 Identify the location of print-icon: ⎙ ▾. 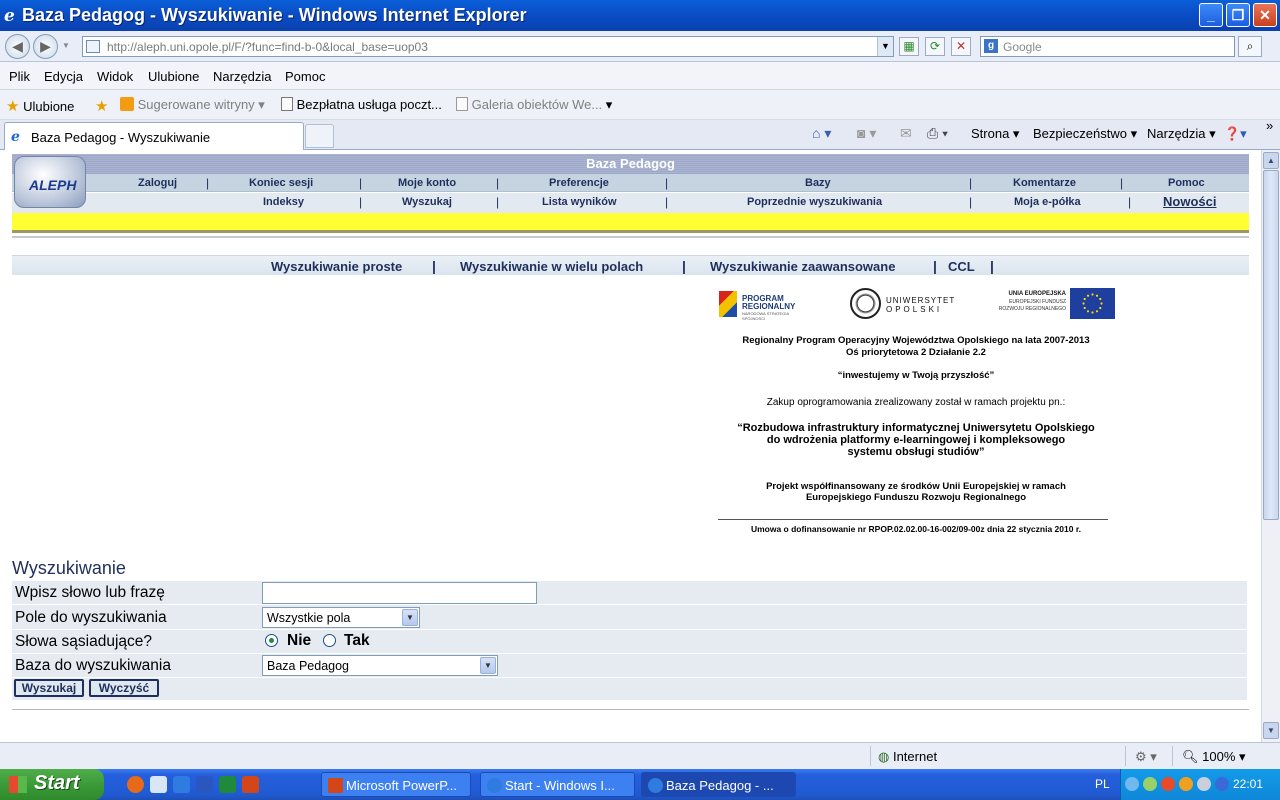
(937, 133).